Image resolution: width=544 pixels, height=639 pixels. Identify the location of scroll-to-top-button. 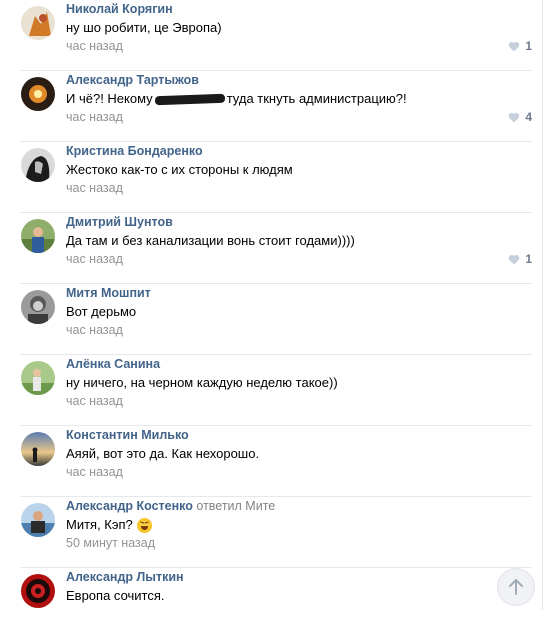
(516, 587).